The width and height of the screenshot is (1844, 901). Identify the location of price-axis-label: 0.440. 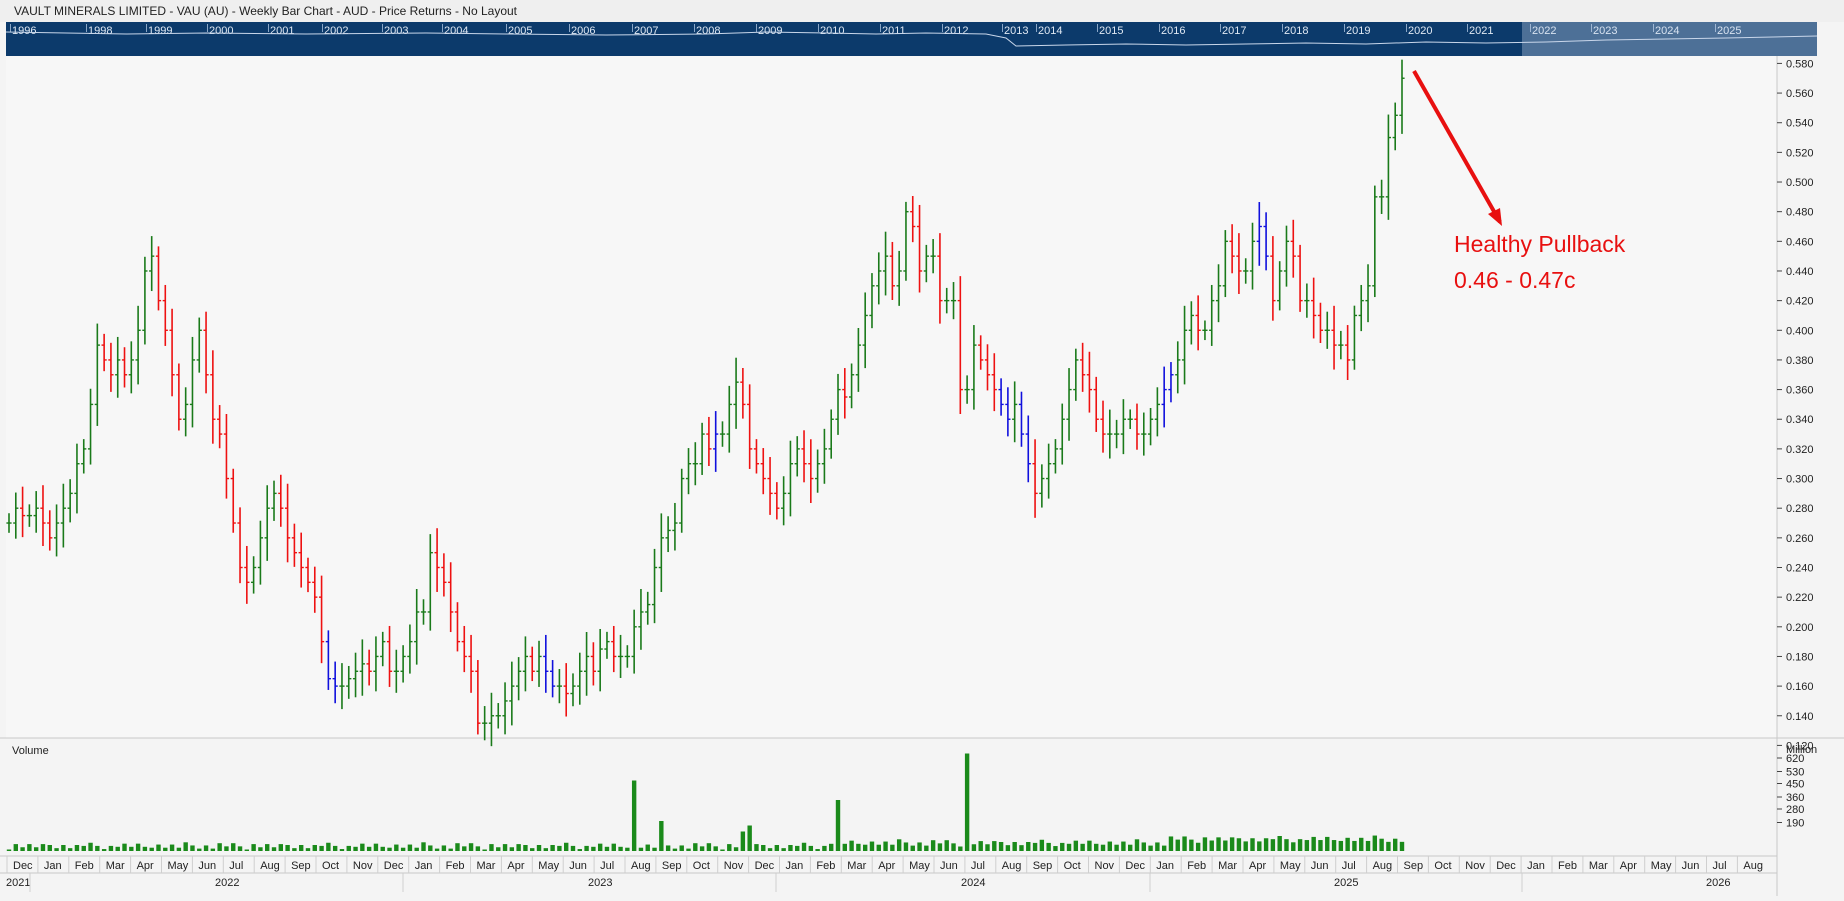
(1800, 272).